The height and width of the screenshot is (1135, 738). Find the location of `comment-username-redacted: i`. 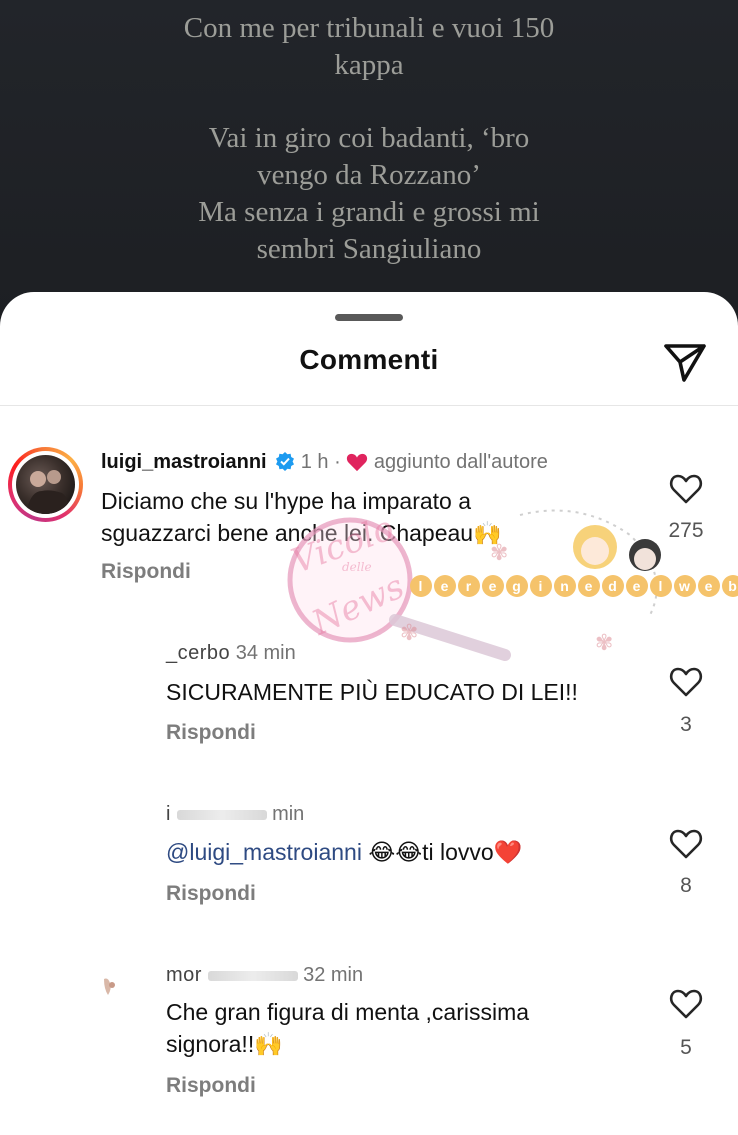

comment-username-redacted: i is located at coordinates (168, 814).